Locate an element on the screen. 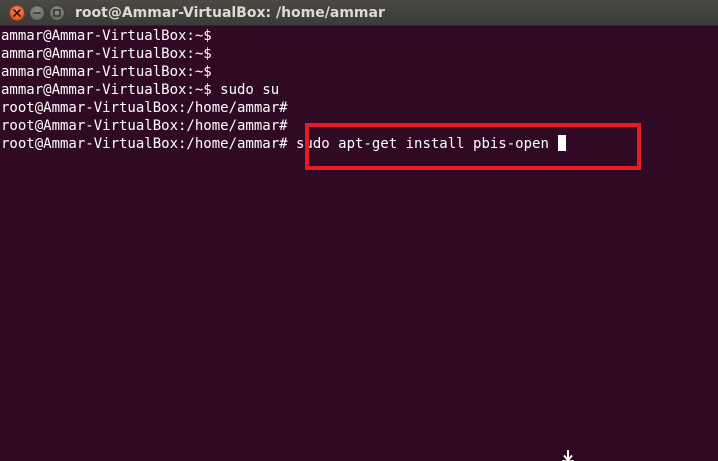 This screenshot has height=461, width=718. minimize-button is located at coordinates (37, 13).